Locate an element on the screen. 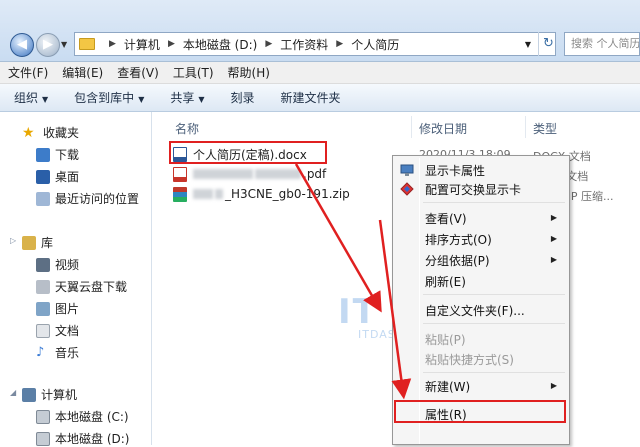 The height and width of the screenshot is (447, 640). cloud-folder-icon is located at coordinates (43, 286).